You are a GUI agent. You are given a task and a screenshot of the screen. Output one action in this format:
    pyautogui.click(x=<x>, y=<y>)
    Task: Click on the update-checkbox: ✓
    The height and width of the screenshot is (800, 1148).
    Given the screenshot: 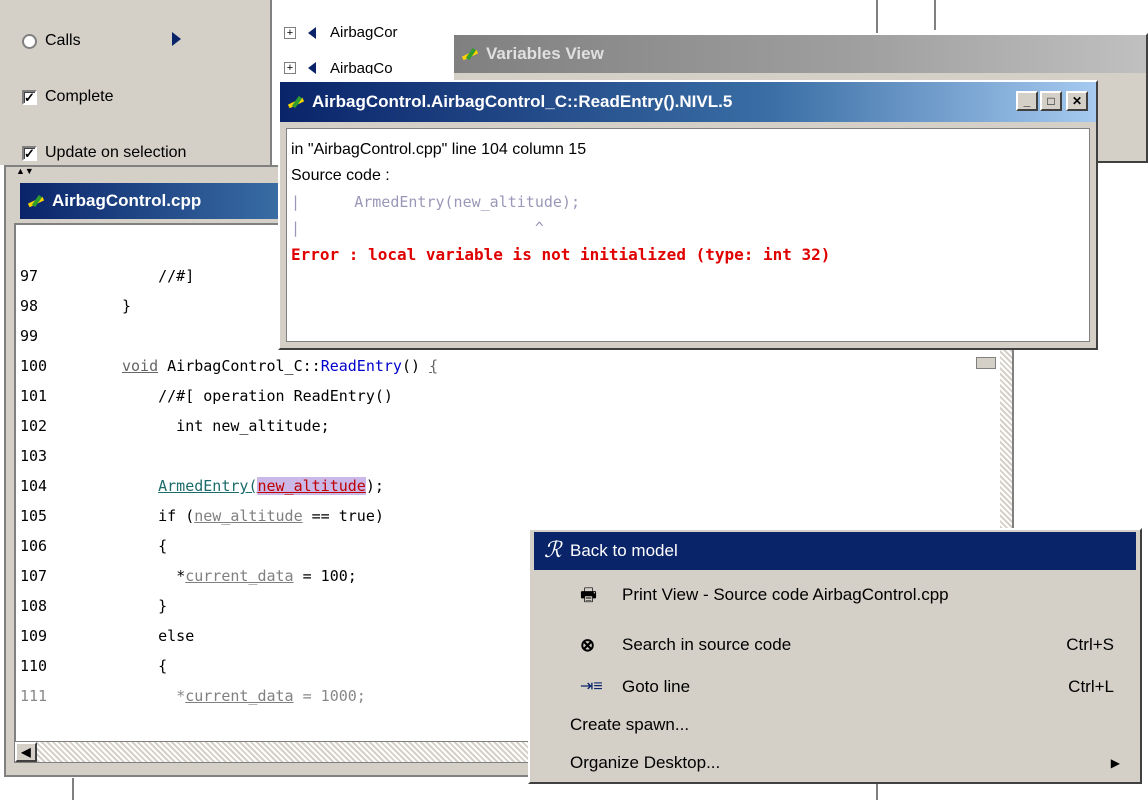 What is the action you would take?
    pyautogui.click(x=29, y=153)
    